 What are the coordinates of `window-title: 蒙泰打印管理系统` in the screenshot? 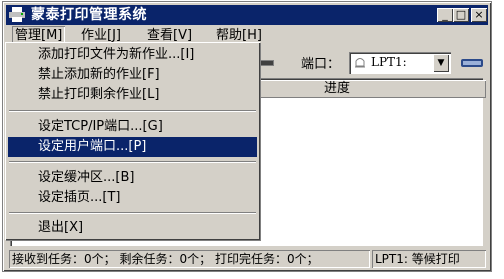 It's located at (89, 15).